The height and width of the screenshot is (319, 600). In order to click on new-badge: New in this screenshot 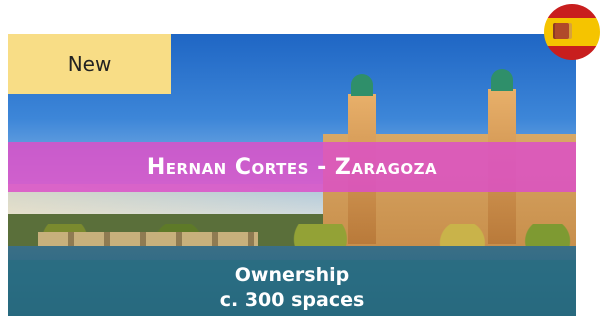, I will do `click(89, 64)`.